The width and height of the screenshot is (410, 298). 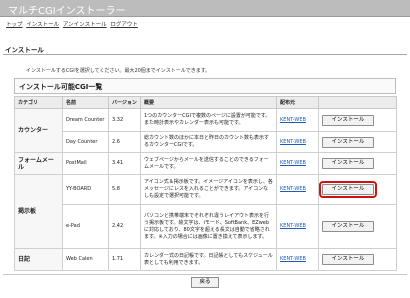 What do you see at coordinates (38, 102) in the screenshot?
I see `col-header-category: カテゴリ` at bounding box center [38, 102].